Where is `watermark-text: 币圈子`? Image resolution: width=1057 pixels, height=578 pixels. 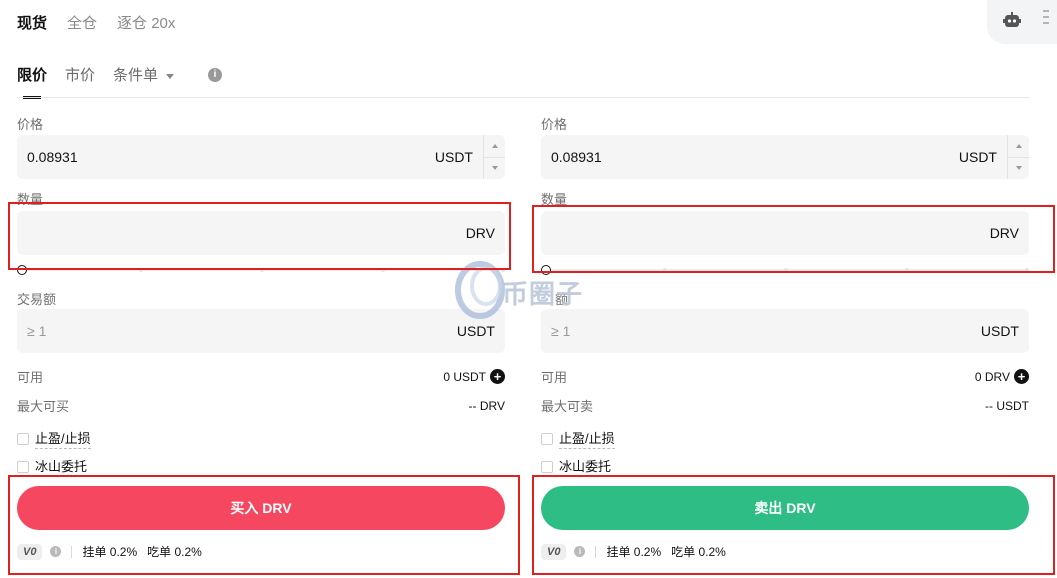
watermark-text: 币圈子 is located at coordinates (543, 294).